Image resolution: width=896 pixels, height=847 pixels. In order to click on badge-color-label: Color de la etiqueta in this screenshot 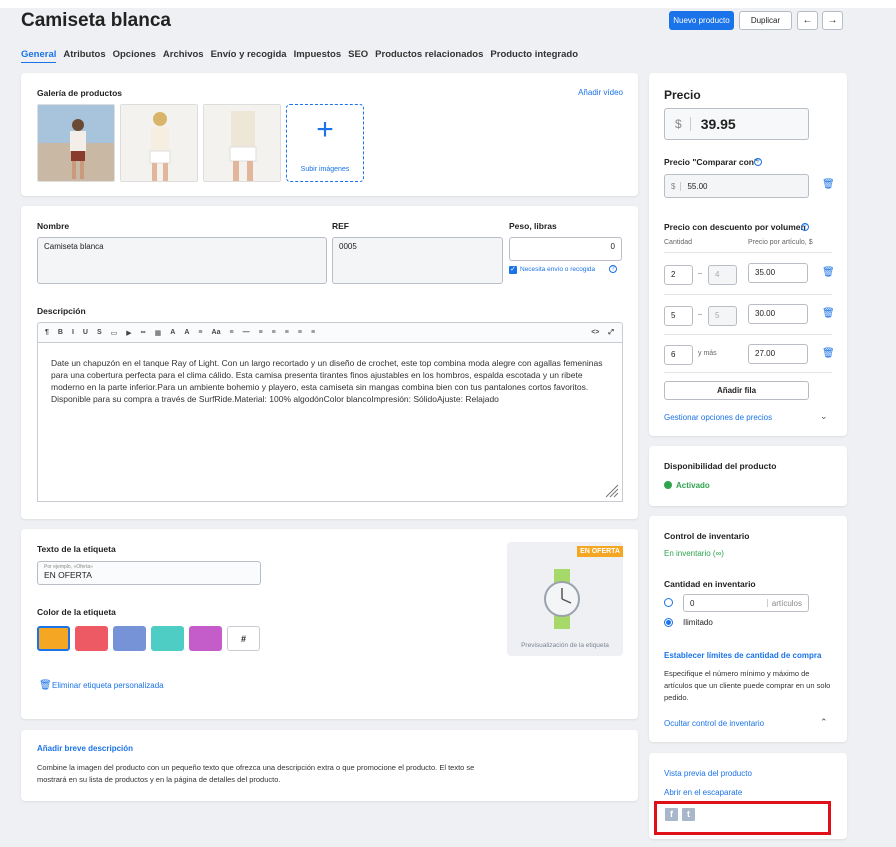, I will do `click(76, 612)`.